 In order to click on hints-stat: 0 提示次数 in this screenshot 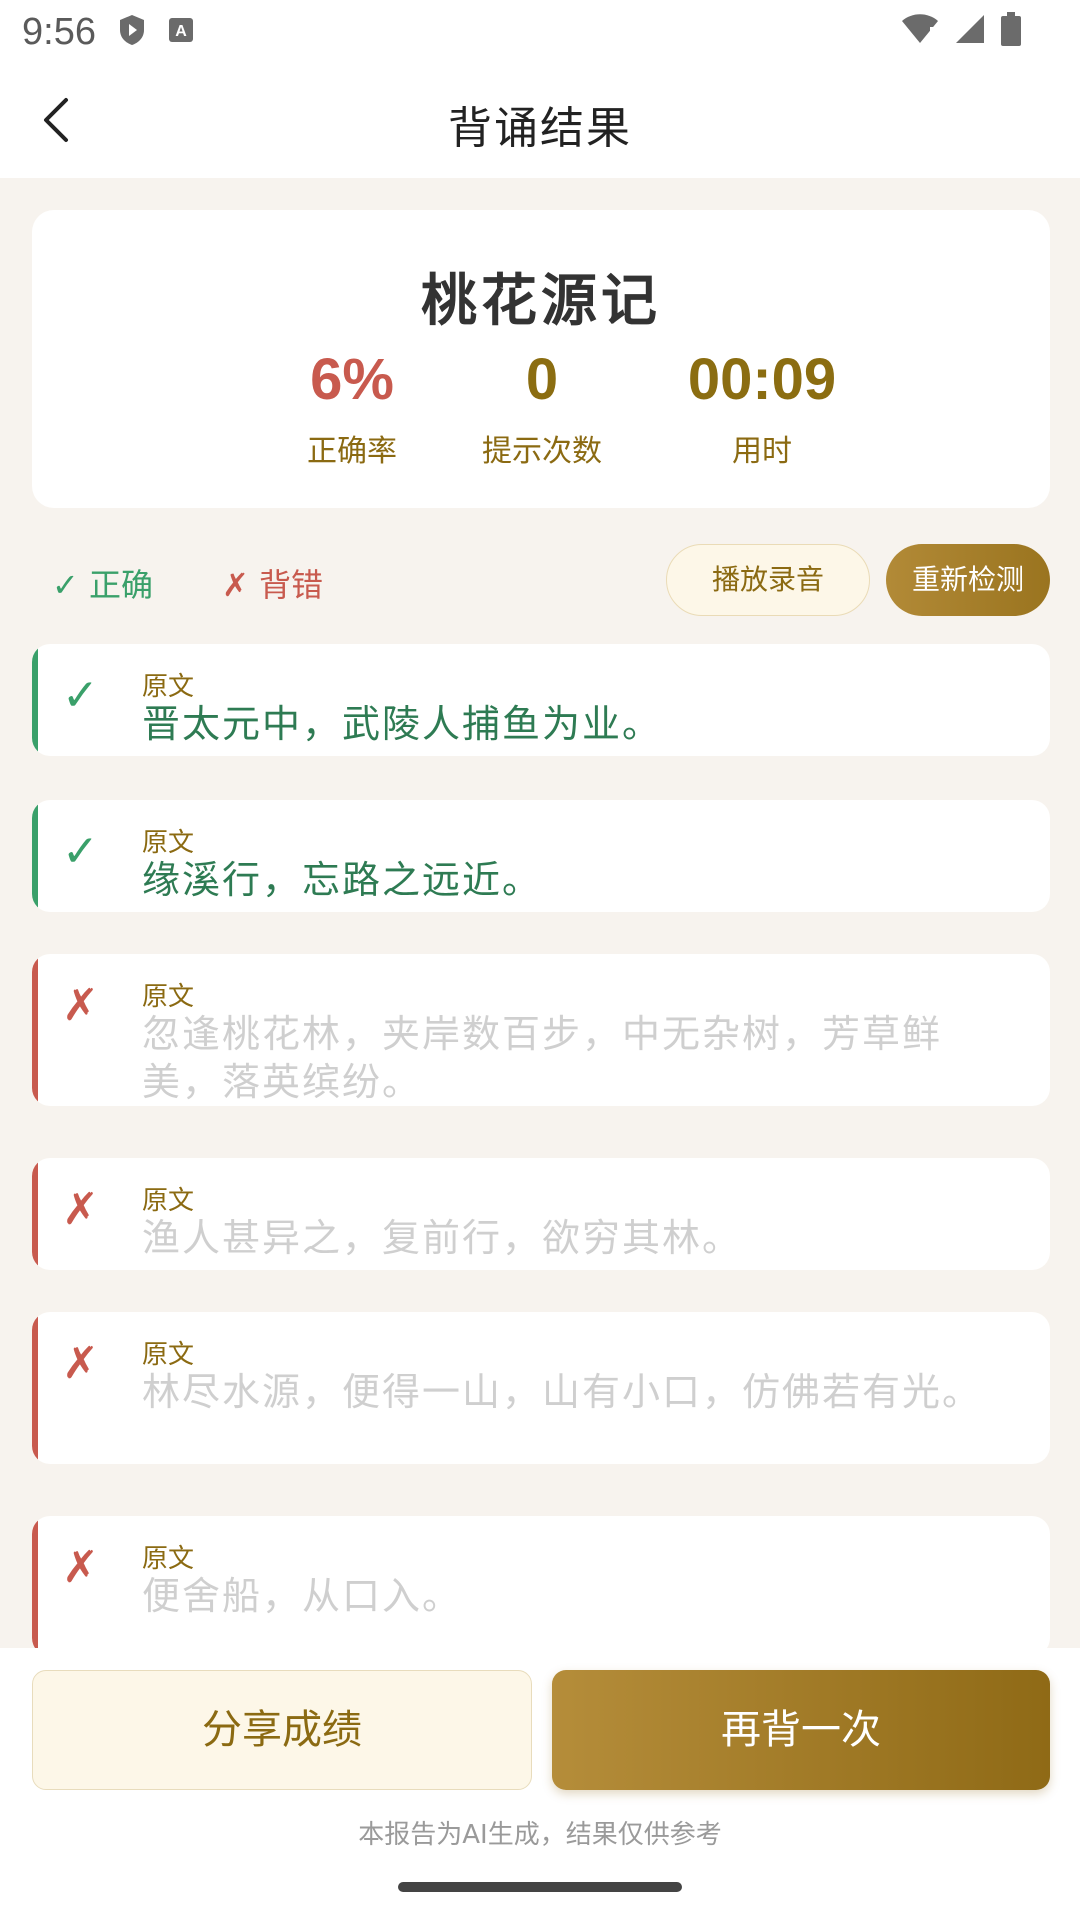, I will do `click(542, 410)`.